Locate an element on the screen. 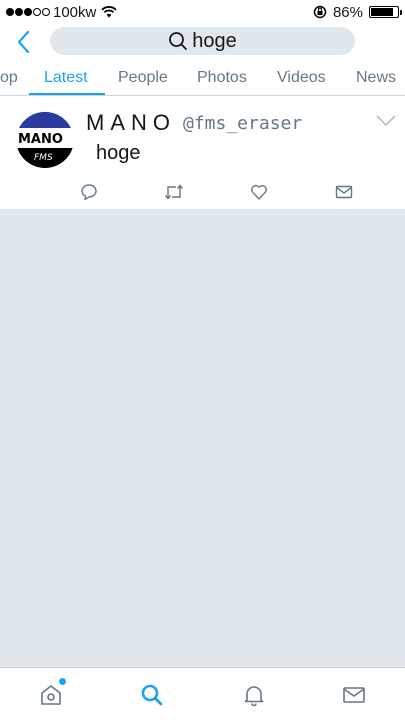  nav-notifications is located at coordinates (254, 695).